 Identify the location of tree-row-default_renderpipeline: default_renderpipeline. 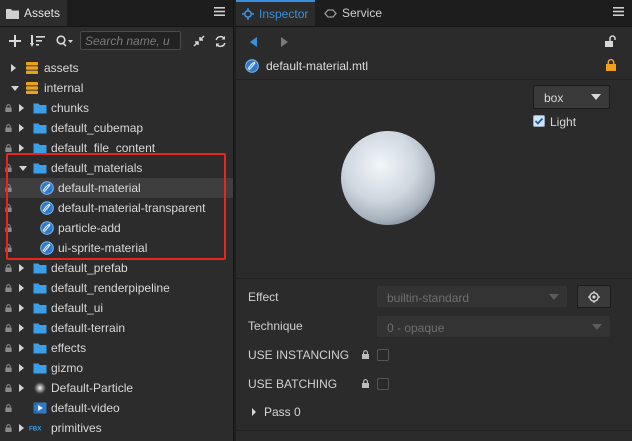
(116, 288).